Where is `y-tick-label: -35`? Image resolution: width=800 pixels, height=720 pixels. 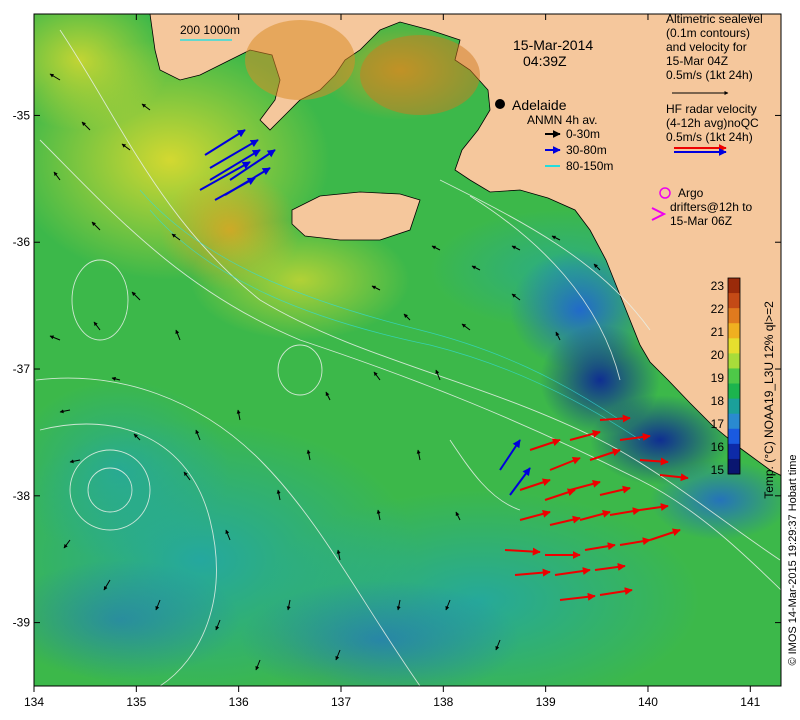 y-tick-label: -35 is located at coordinates (22, 115).